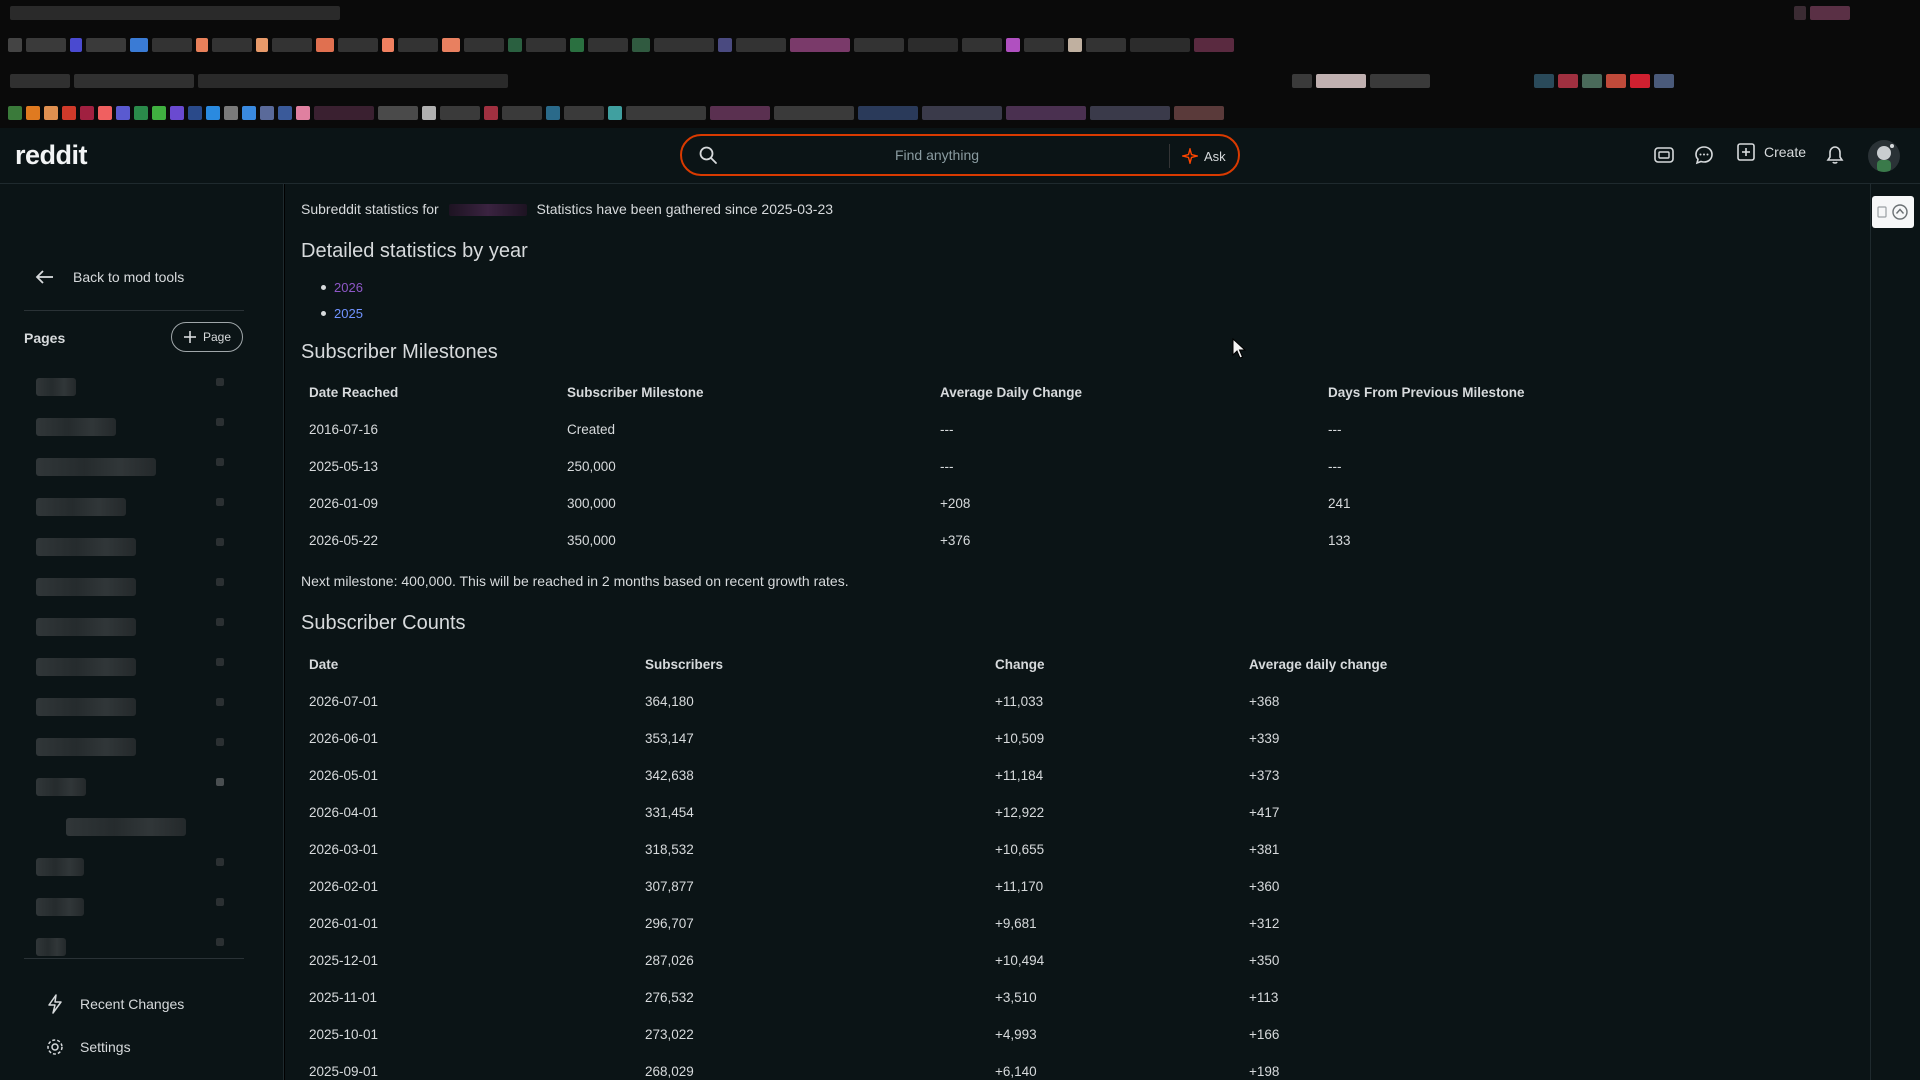 The height and width of the screenshot is (1080, 1920). I want to click on recent-changes-link: Recent Changes, so click(115, 1004).